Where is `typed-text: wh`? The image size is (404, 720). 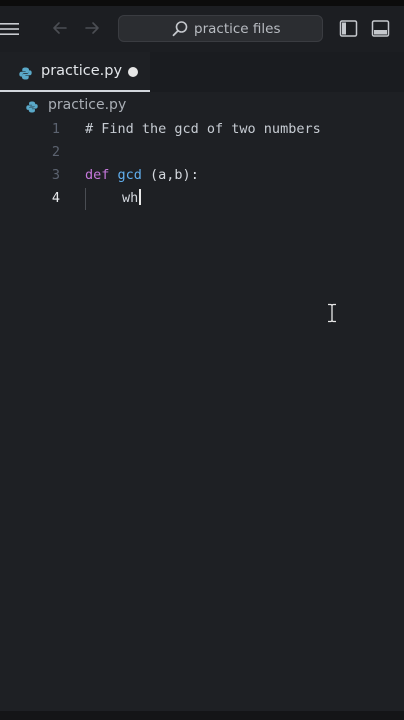 typed-text: wh is located at coordinates (130, 198).